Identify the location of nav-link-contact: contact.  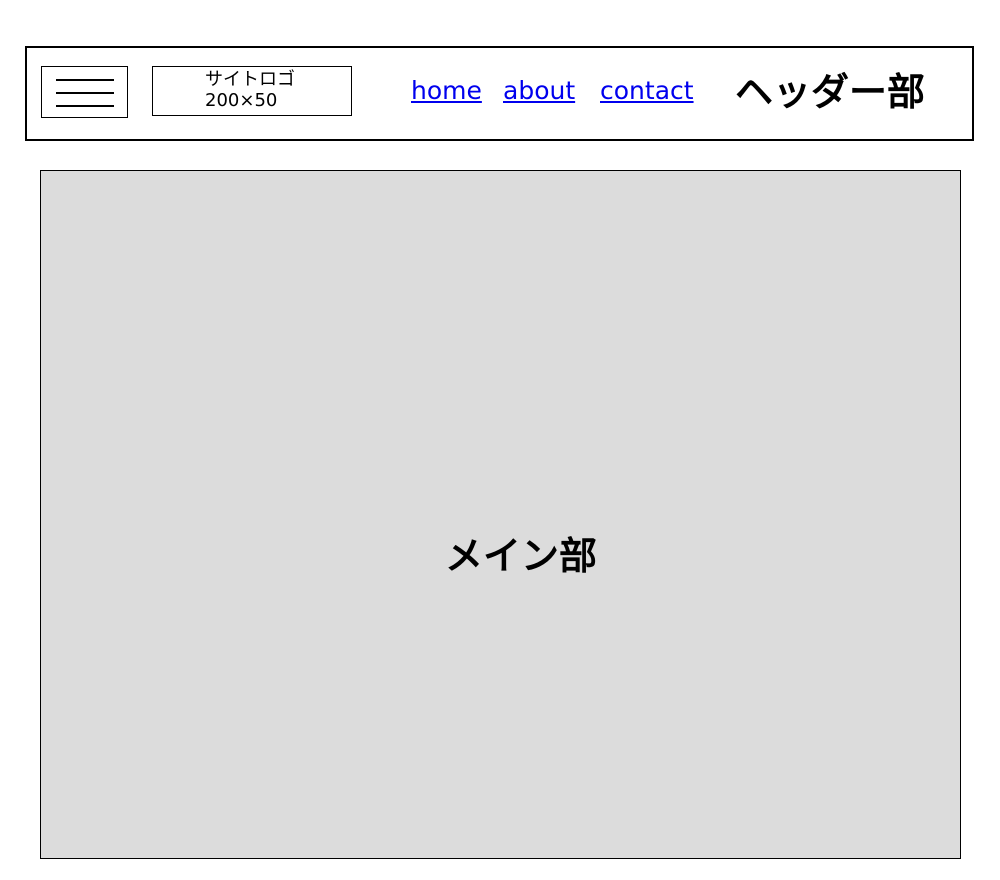
(647, 91).